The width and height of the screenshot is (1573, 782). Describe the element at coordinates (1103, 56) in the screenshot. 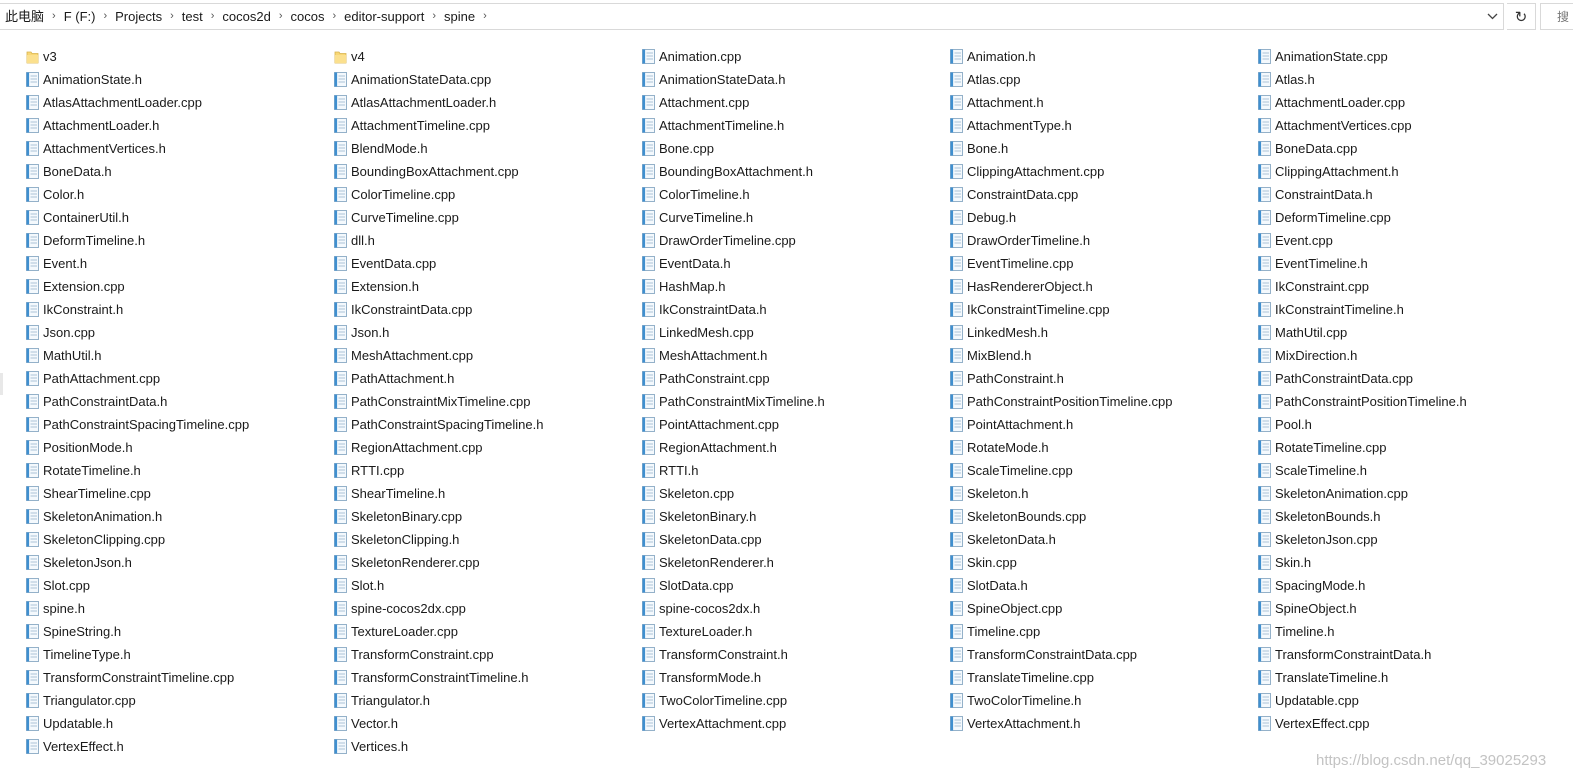

I see `file-item: Animation.h` at that location.